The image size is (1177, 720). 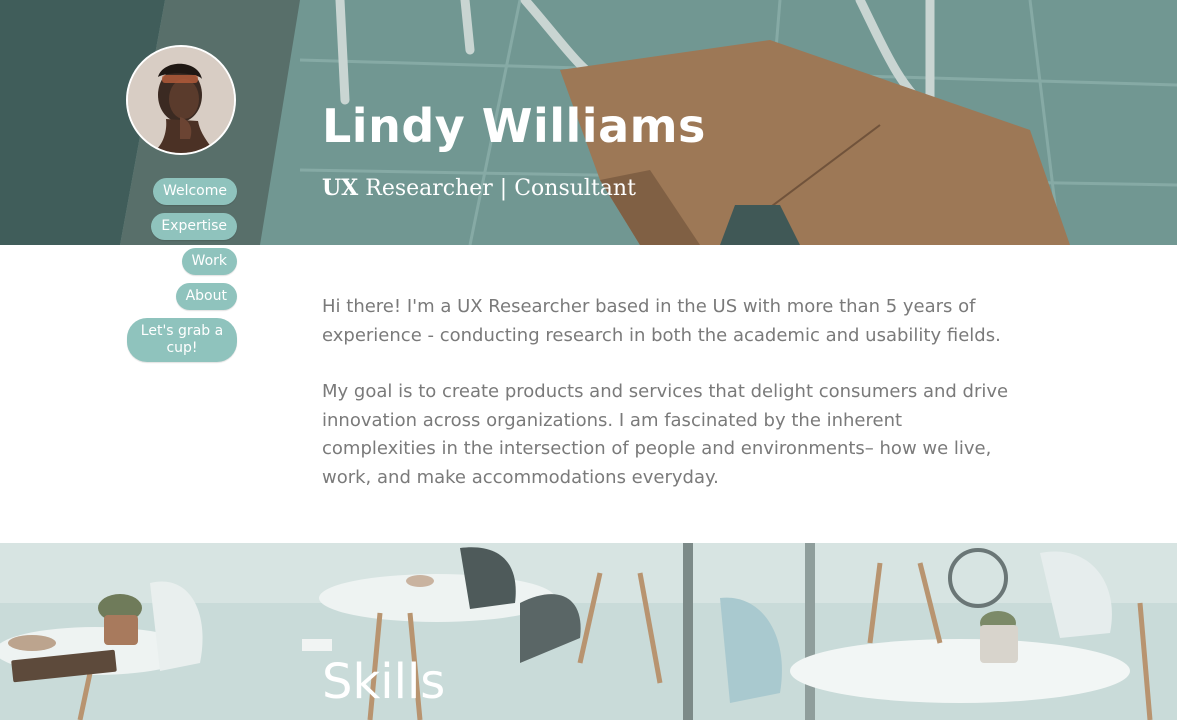 I want to click on avatar, so click(x=181, y=100).